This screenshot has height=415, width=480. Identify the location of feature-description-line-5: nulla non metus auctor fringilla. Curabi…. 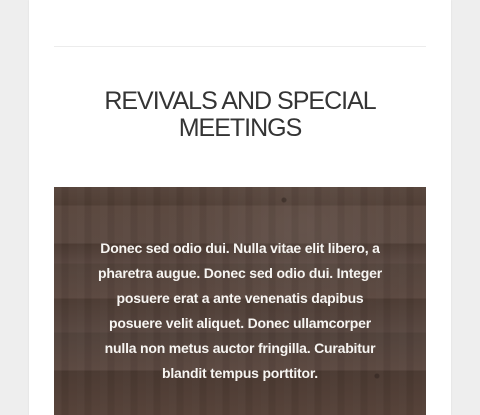
(240, 348).